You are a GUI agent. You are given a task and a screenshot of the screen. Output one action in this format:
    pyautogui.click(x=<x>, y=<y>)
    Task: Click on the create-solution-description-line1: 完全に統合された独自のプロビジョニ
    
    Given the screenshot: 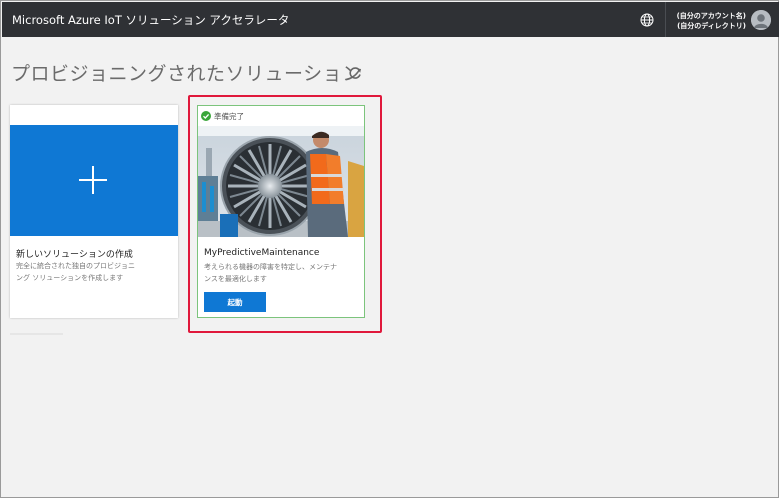 What is the action you would take?
    pyautogui.click(x=75, y=266)
    